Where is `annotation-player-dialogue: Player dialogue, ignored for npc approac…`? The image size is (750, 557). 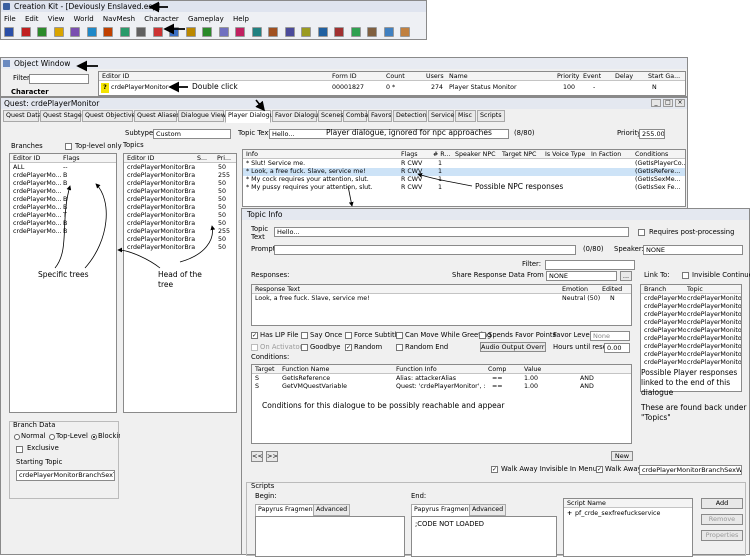 annotation-player-dialogue: Player dialogue, ignored for npc approac… is located at coordinates (409, 132).